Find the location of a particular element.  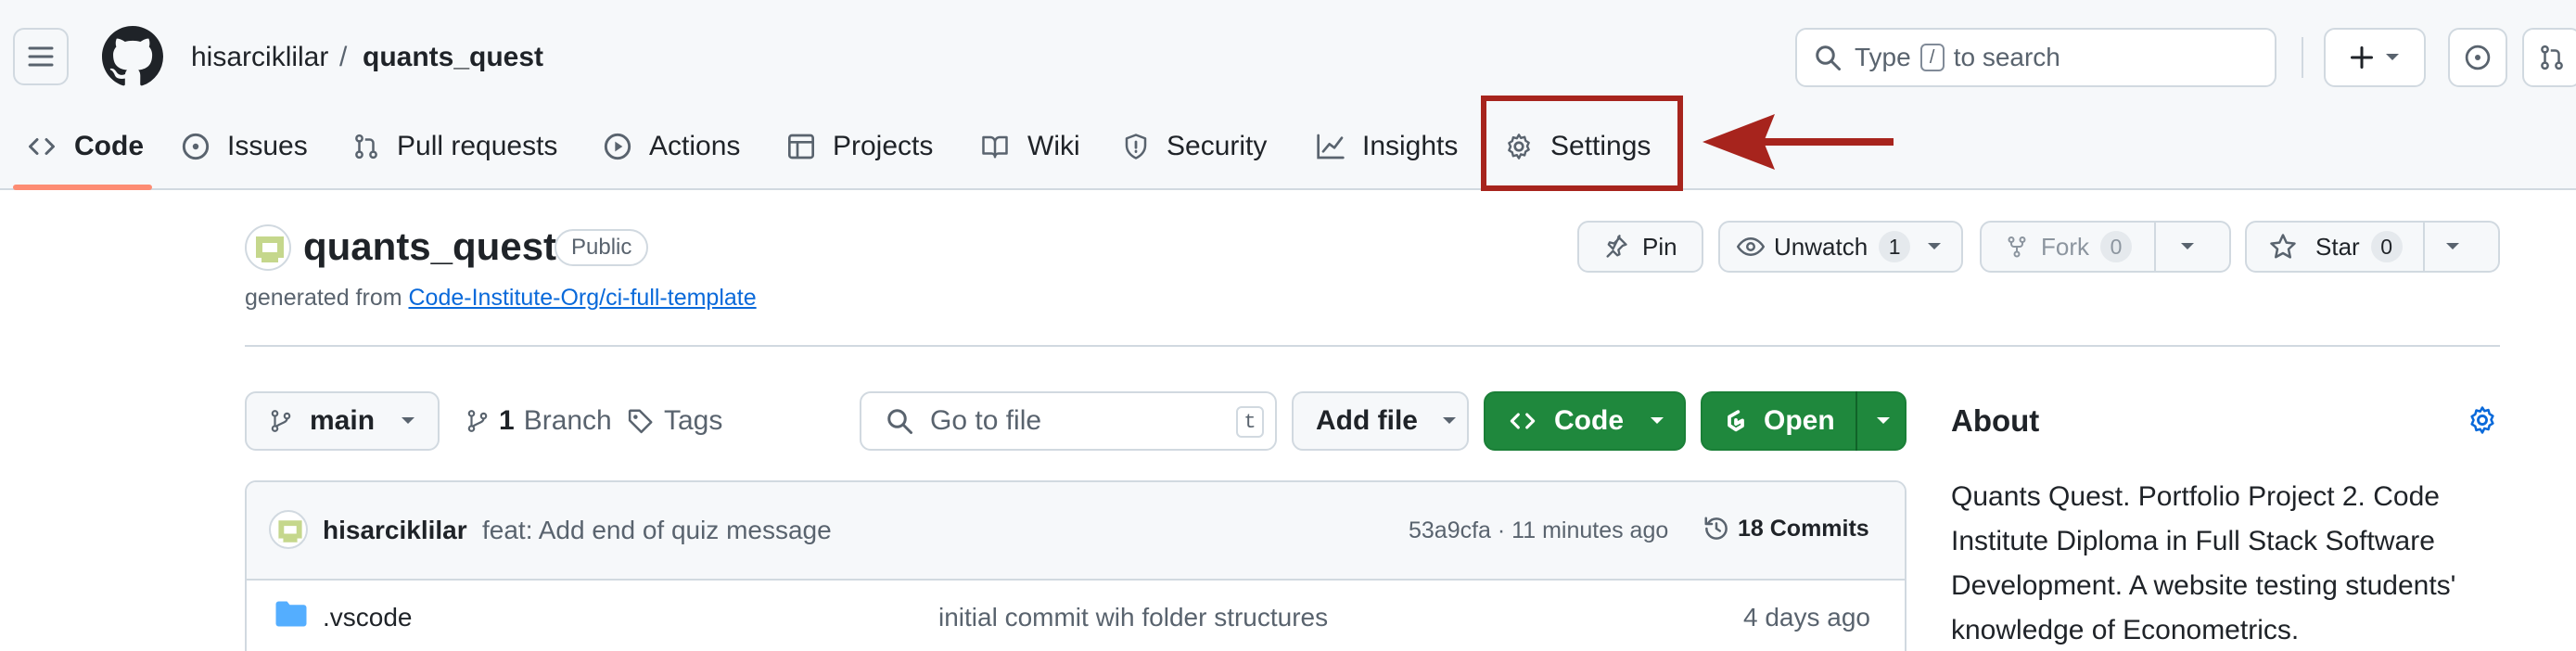

branch-label: Branch is located at coordinates (568, 420).